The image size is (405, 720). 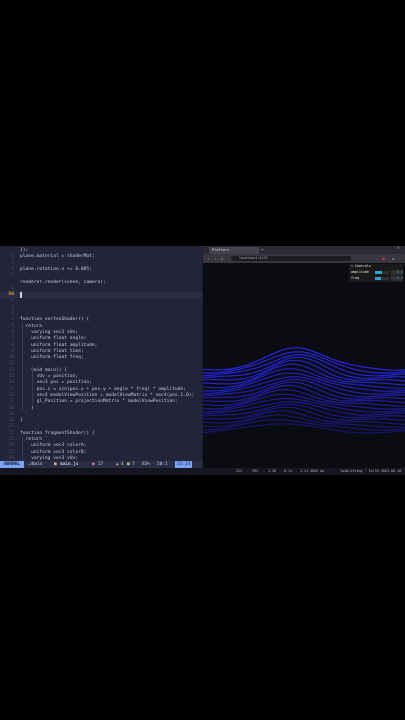 I want to click on webgl-canvas, so click(x=304, y=365).